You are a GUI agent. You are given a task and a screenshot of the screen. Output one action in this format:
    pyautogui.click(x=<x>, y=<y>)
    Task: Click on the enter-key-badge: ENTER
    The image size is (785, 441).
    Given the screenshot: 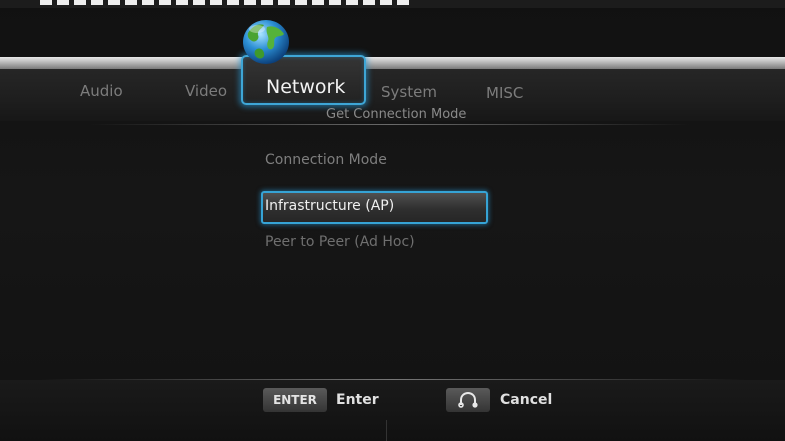 What is the action you would take?
    pyautogui.click(x=295, y=400)
    